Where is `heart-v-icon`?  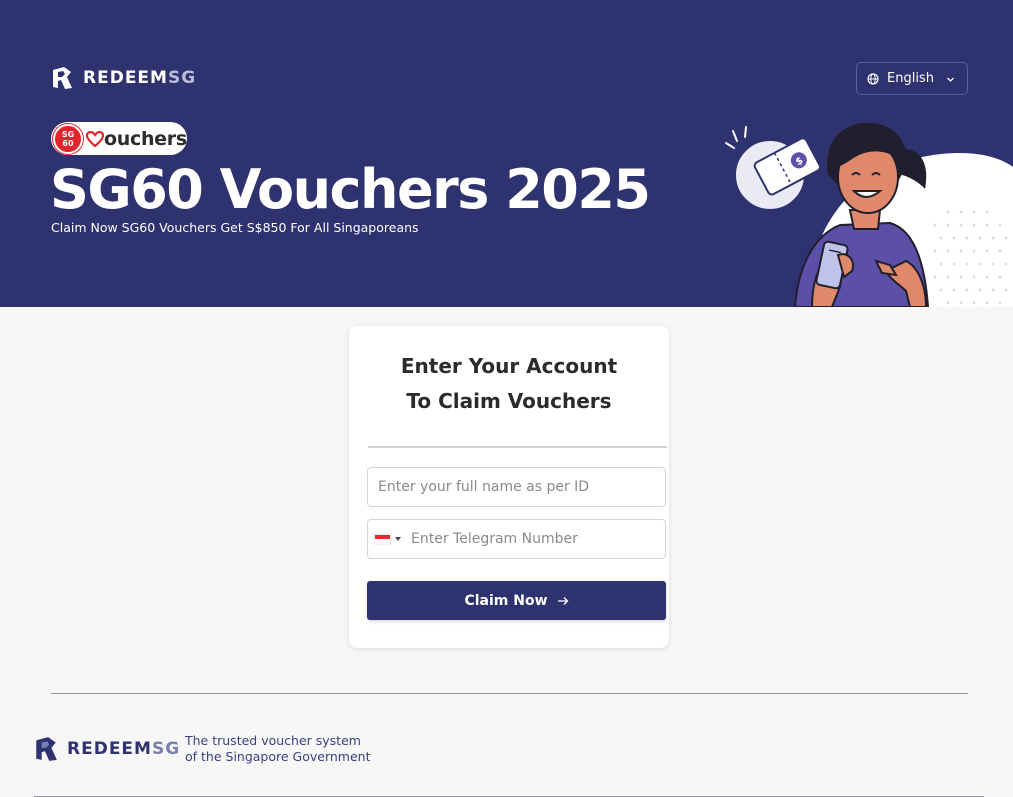
heart-v-icon is located at coordinates (95, 138).